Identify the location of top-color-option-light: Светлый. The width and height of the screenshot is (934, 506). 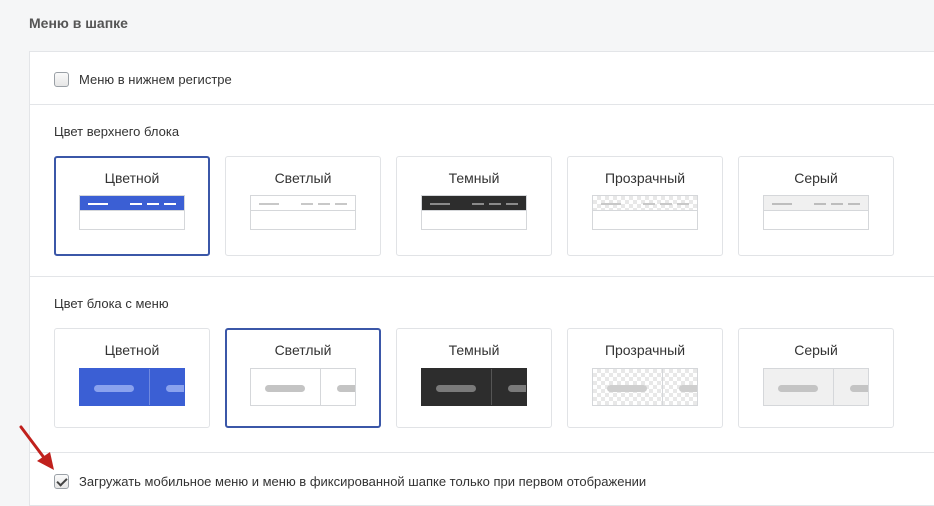
(303, 206).